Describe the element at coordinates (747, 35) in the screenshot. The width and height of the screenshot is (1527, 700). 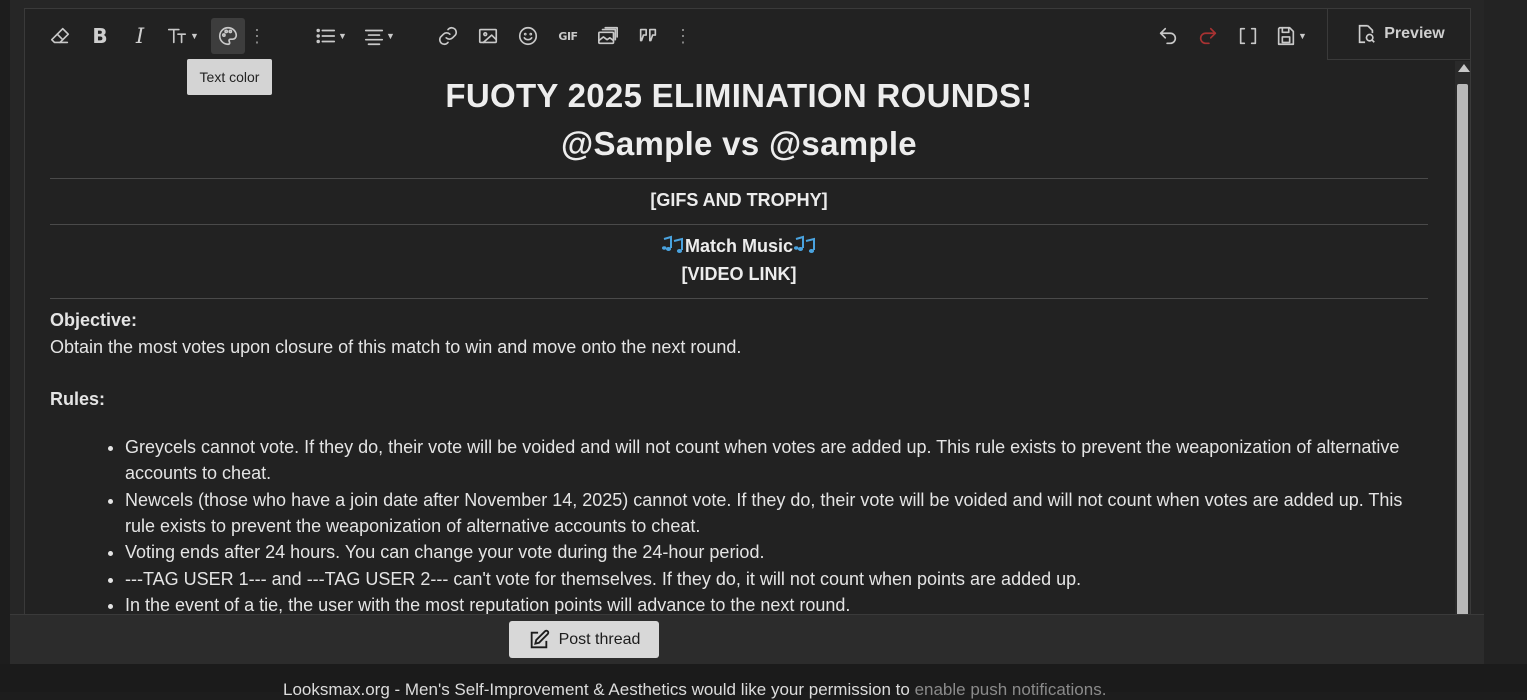
I see `editor-toolbar: B I ▼ ⋮ ▼ ▼ GIF ⋮ ▼ Preview` at that location.